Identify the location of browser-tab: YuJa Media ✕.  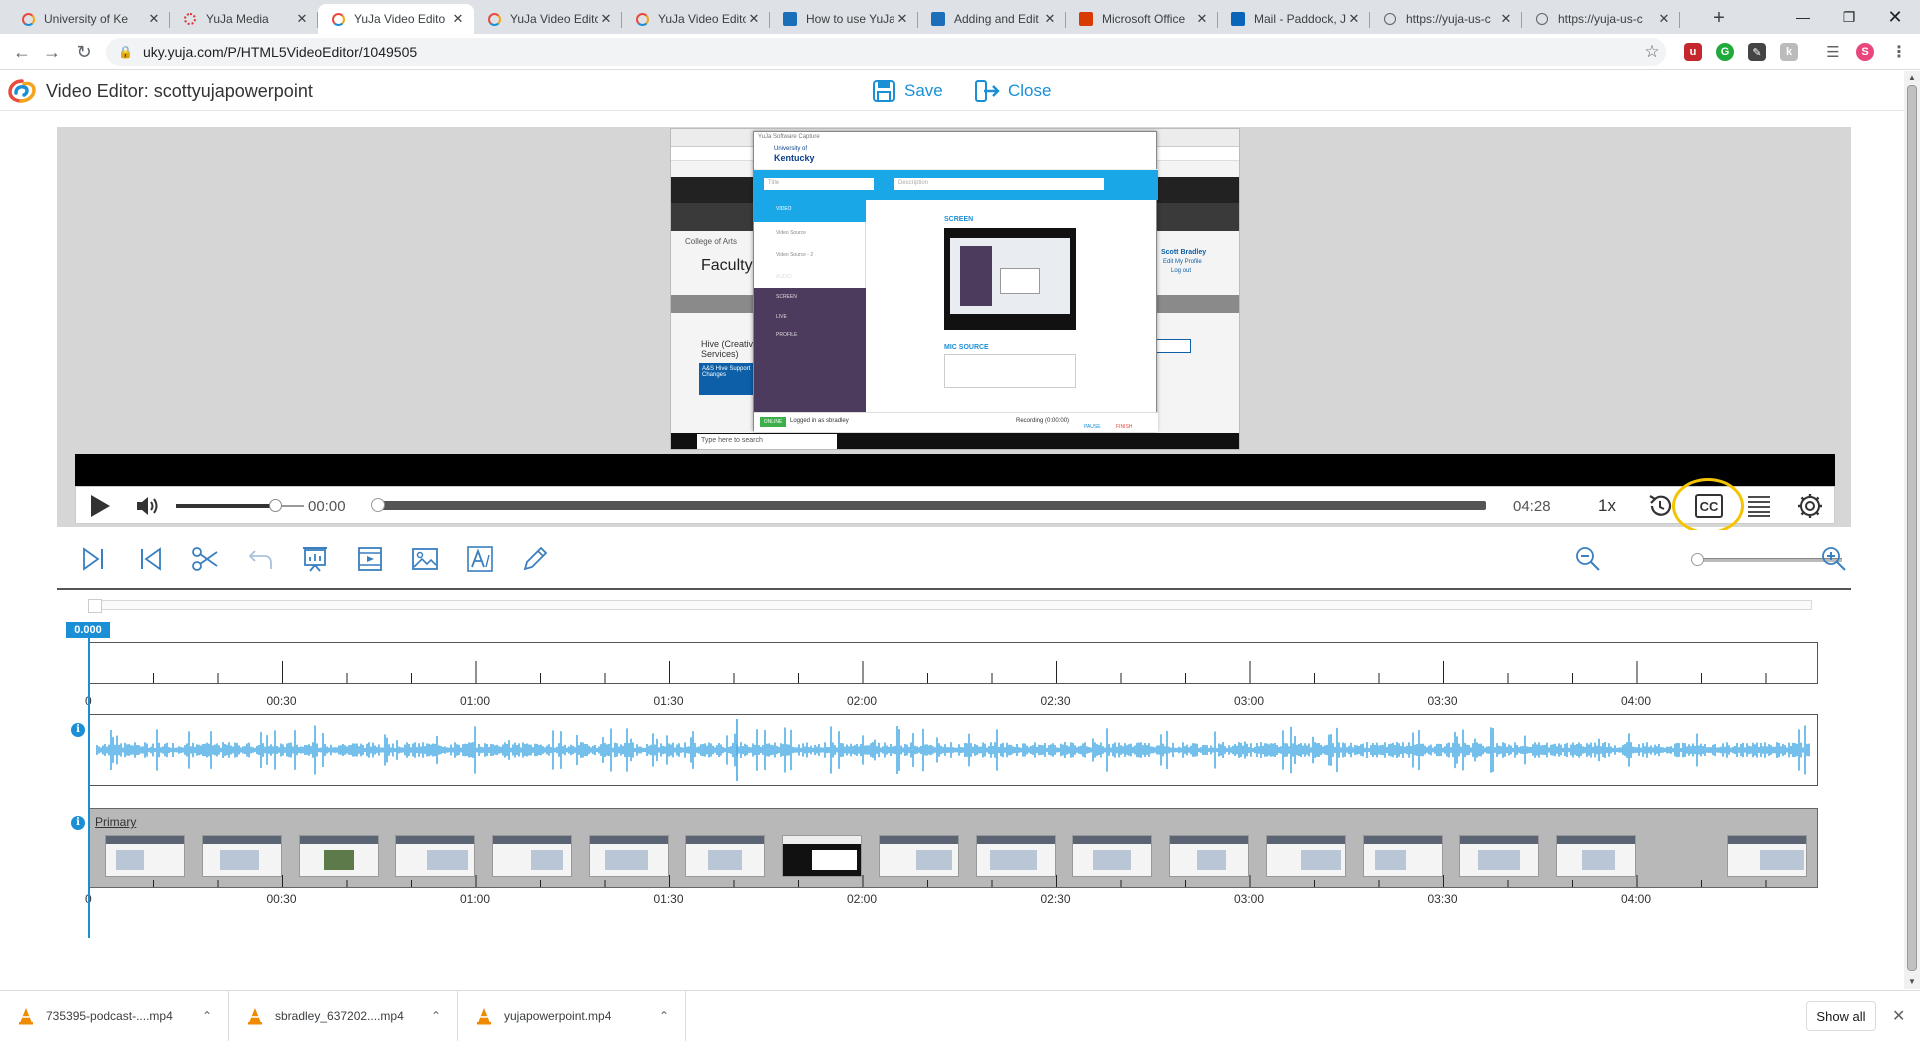
(244, 19).